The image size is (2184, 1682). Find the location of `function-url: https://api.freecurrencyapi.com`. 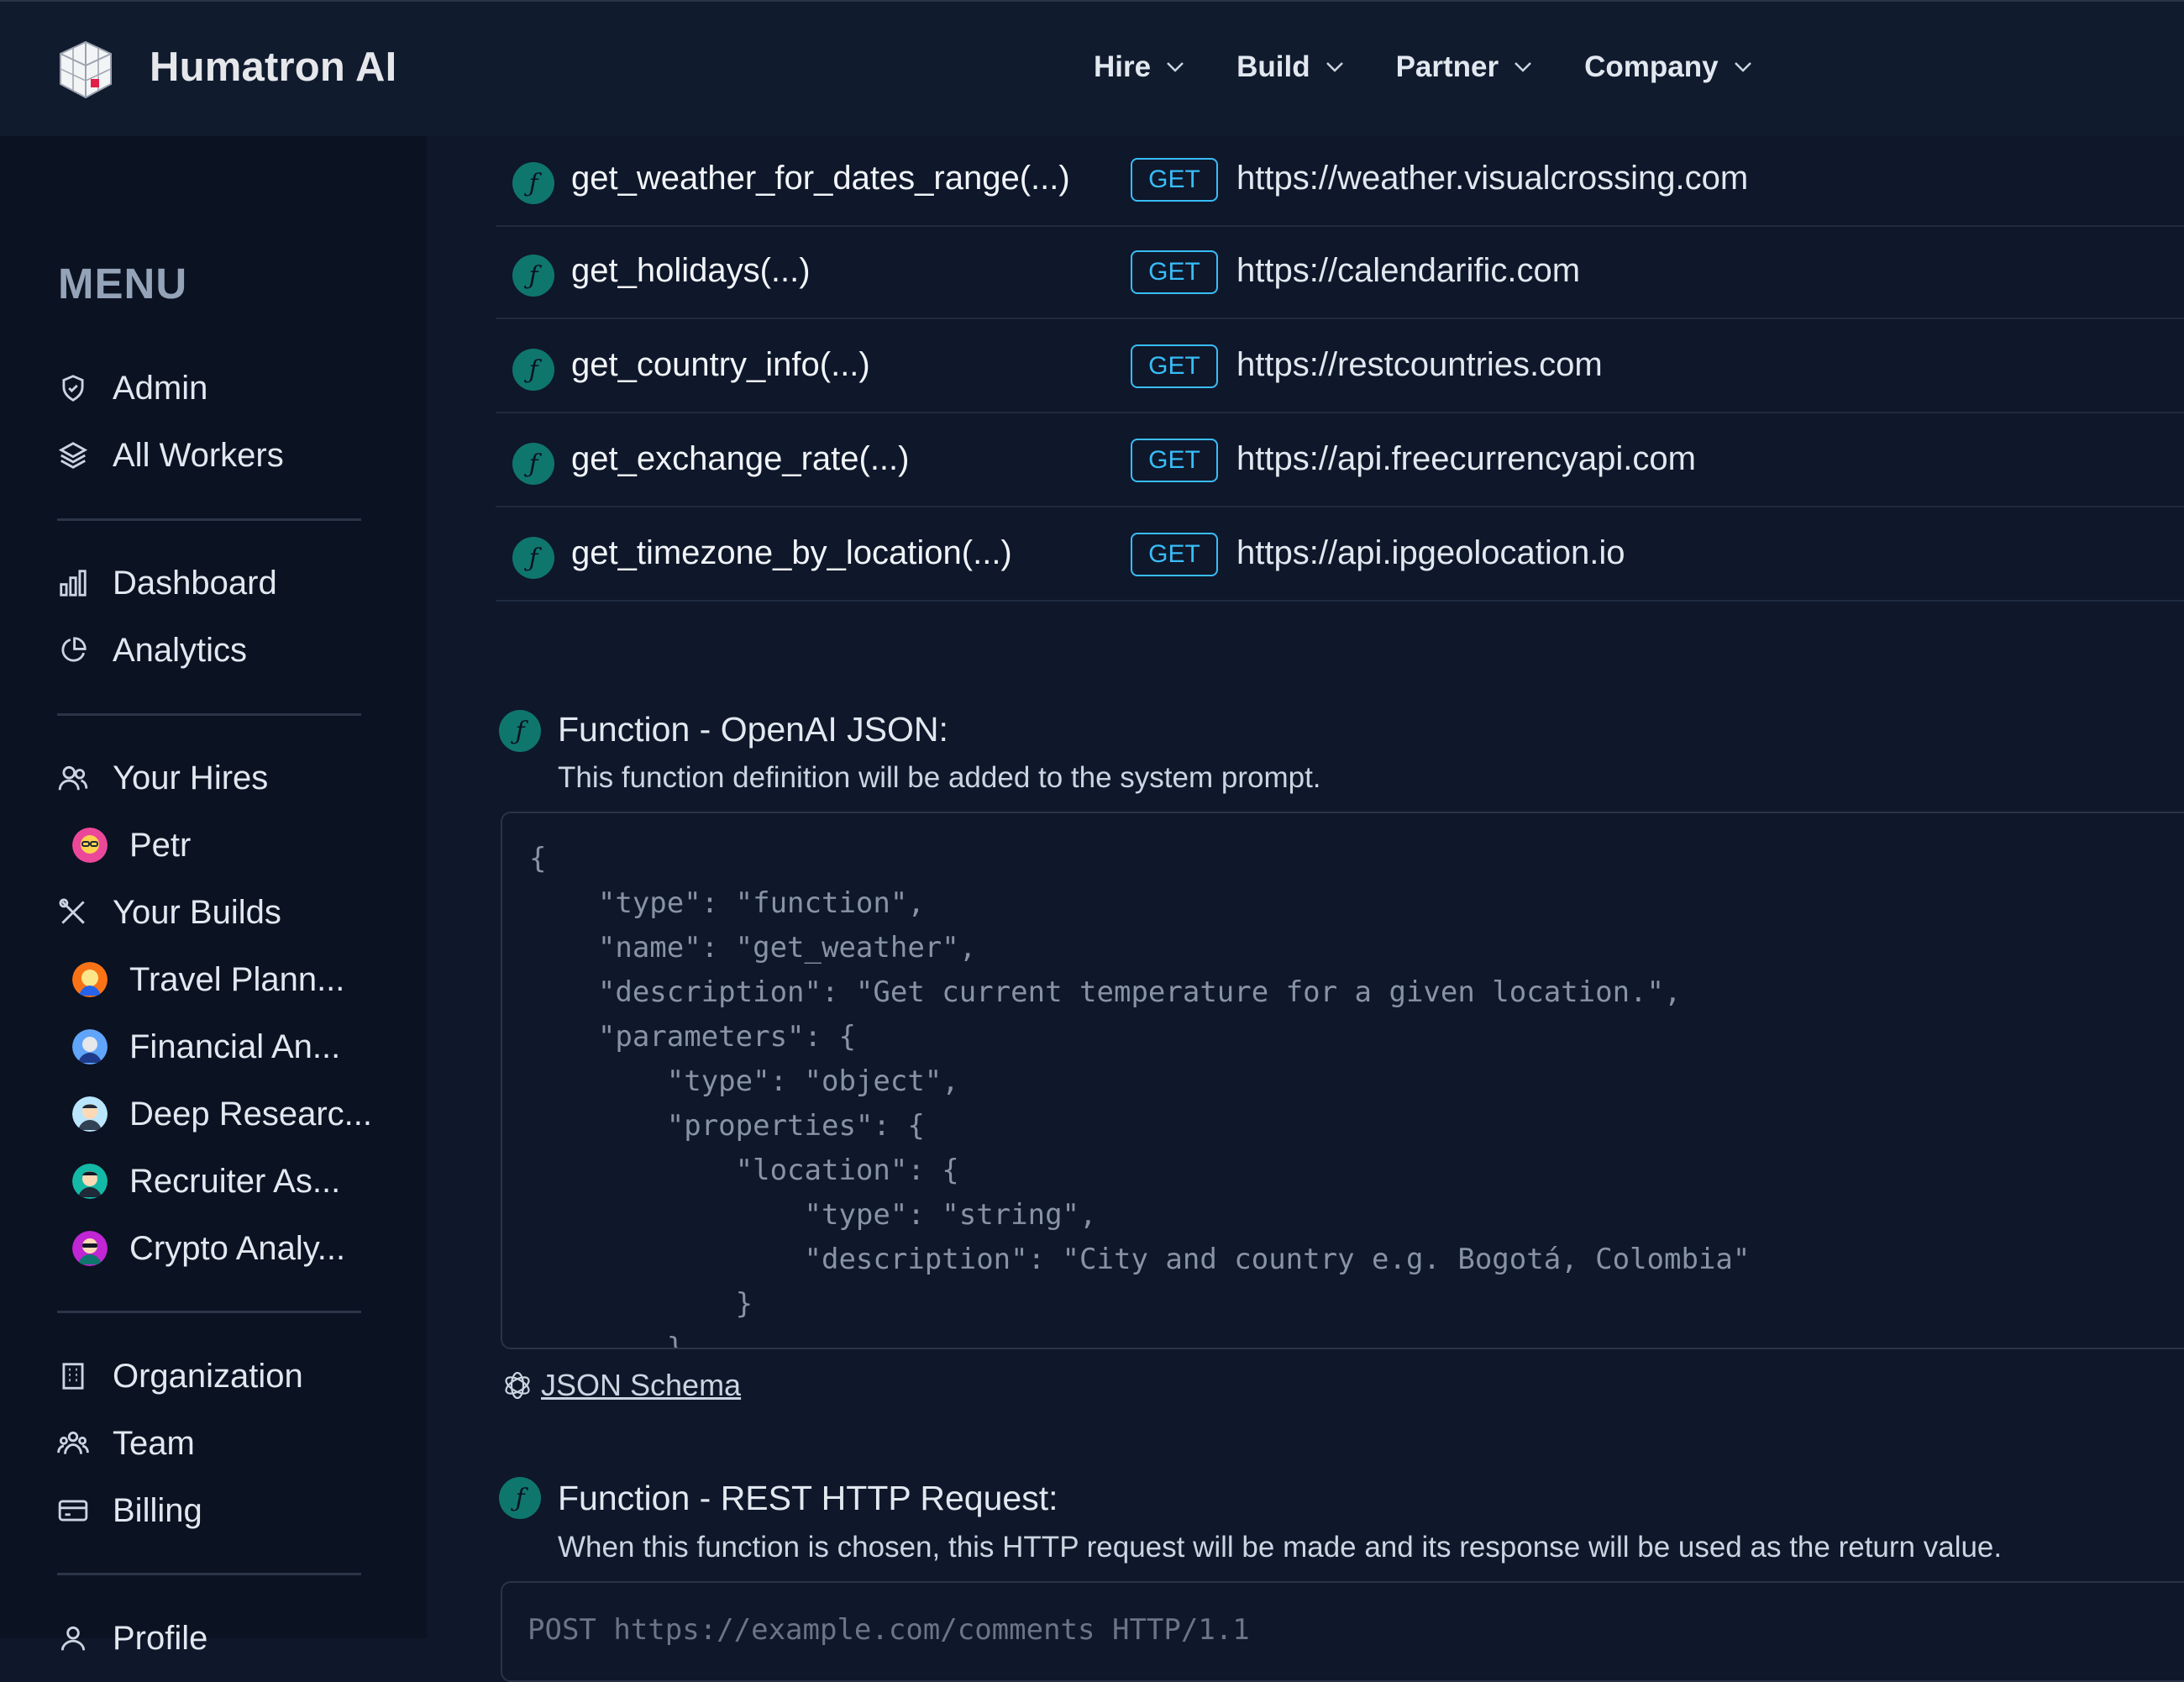

function-url: https://api.freecurrencyapi.com is located at coordinates (1466, 458).